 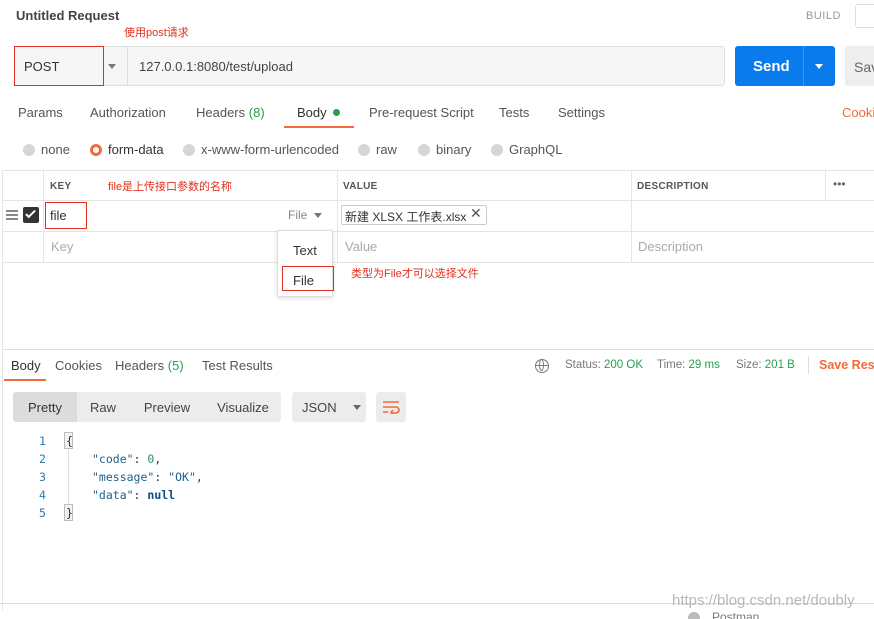 What do you see at coordinates (438, 262) in the screenshot?
I see `table-bottom-border` at bounding box center [438, 262].